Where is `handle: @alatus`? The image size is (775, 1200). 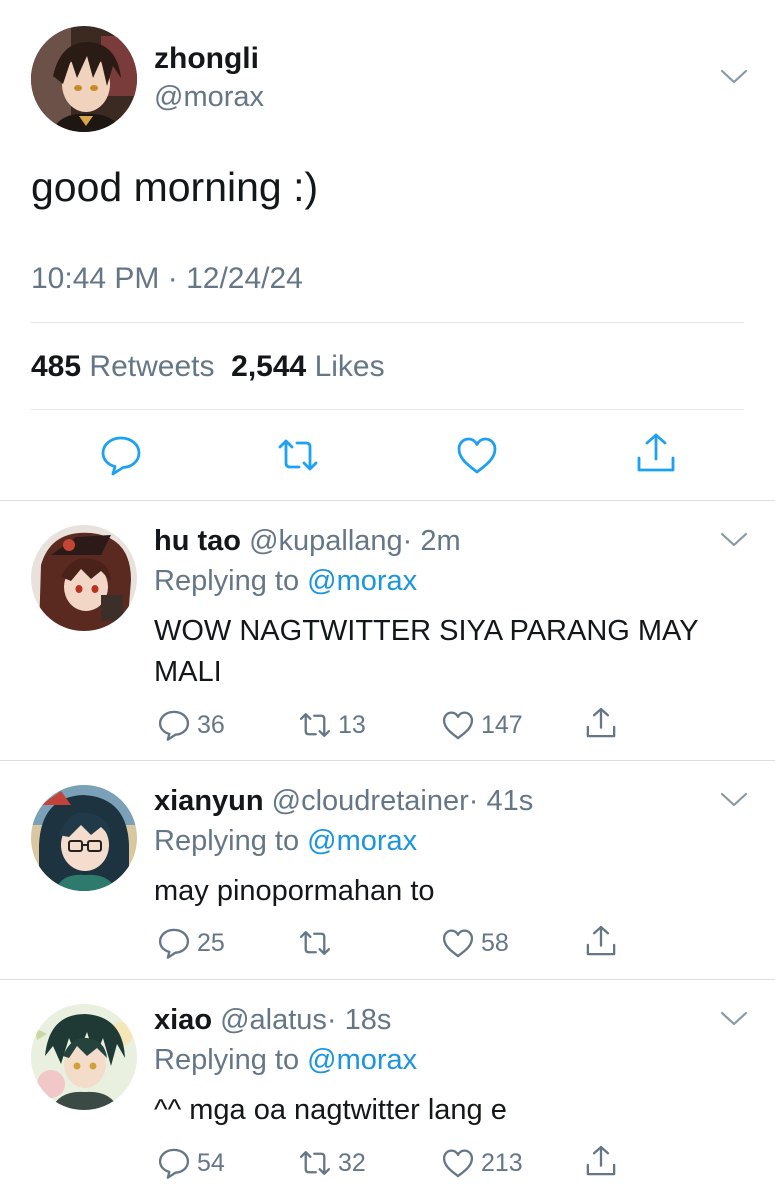
handle: @alatus is located at coordinates (273, 1020).